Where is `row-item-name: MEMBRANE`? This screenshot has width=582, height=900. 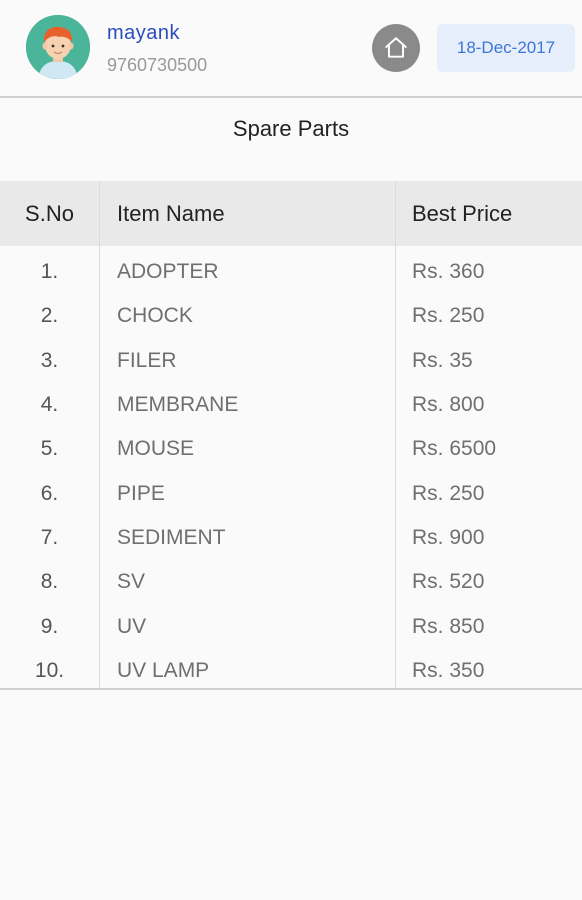
row-item-name: MEMBRANE is located at coordinates (178, 405).